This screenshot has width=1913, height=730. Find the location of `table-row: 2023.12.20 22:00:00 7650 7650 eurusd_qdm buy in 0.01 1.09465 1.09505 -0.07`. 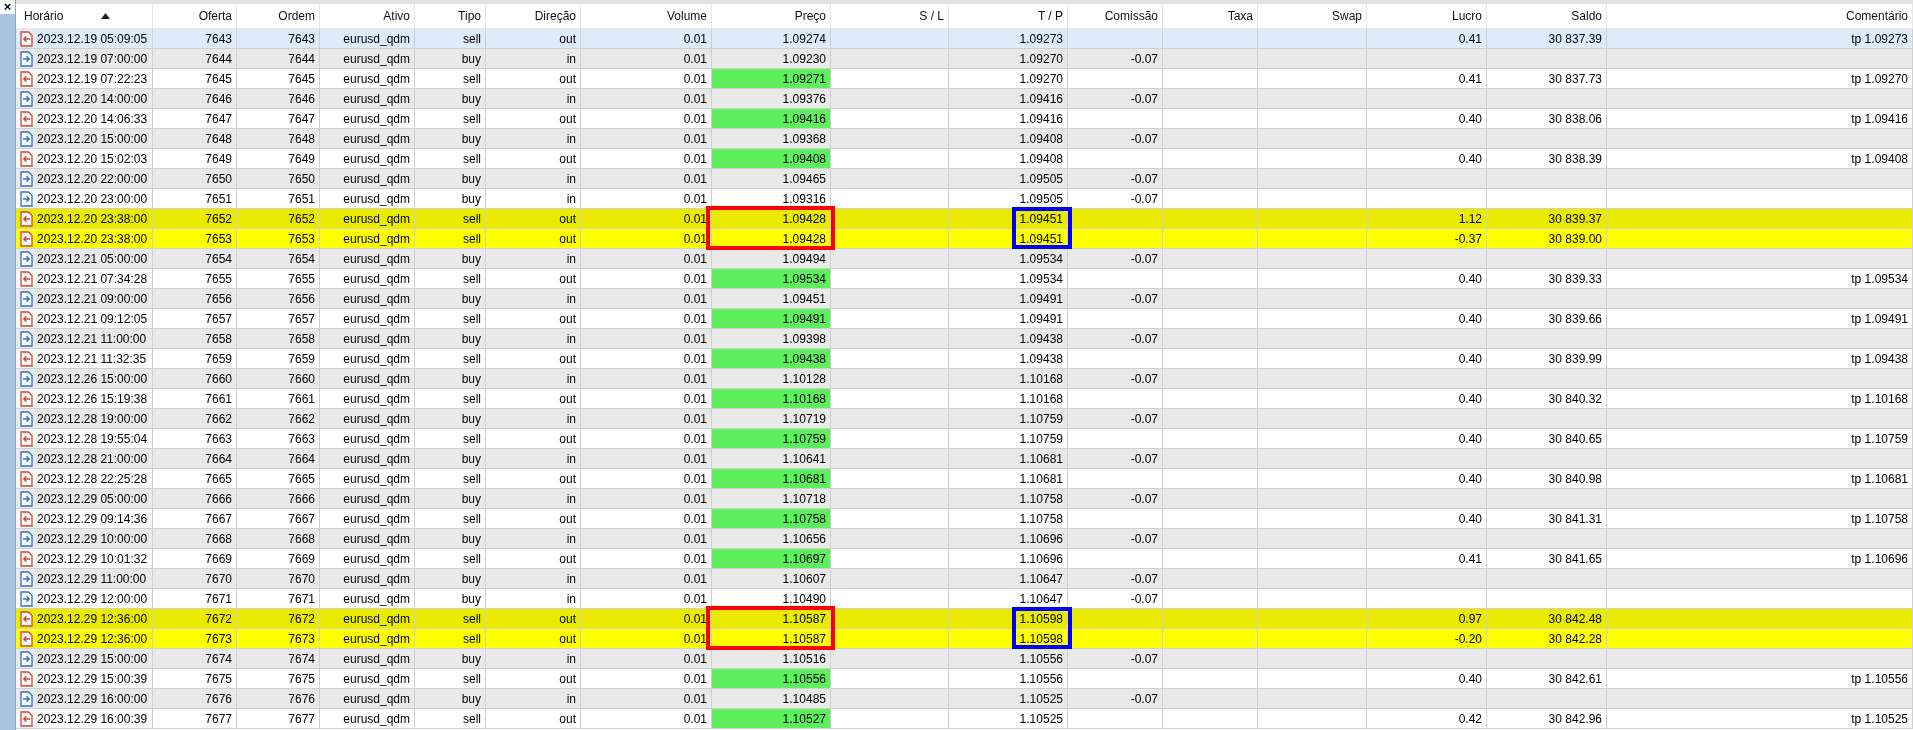

table-row: 2023.12.20 22:00:00 7650 7650 eurusd_qdm buy in 0.01 1.09465 1.09505 -0.07 is located at coordinates (964, 179).